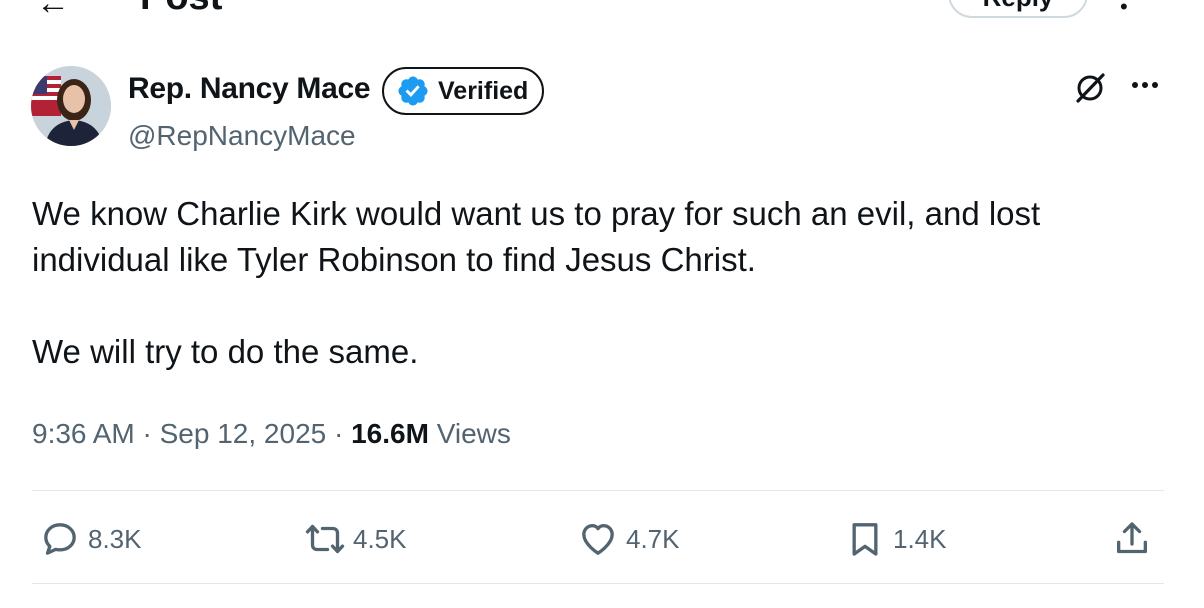  What do you see at coordinates (115, 538) in the screenshot?
I see `reply-count: 8.3K` at bounding box center [115, 538].